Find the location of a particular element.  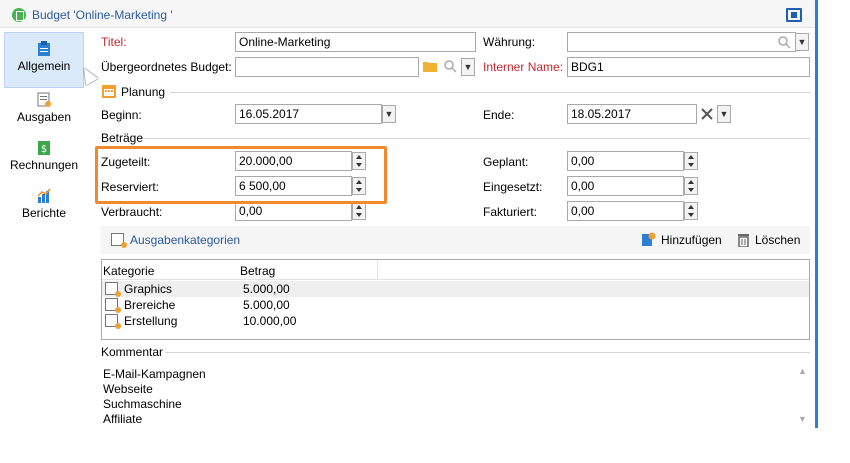

waehrung-input is located at coordinates (681, 42).